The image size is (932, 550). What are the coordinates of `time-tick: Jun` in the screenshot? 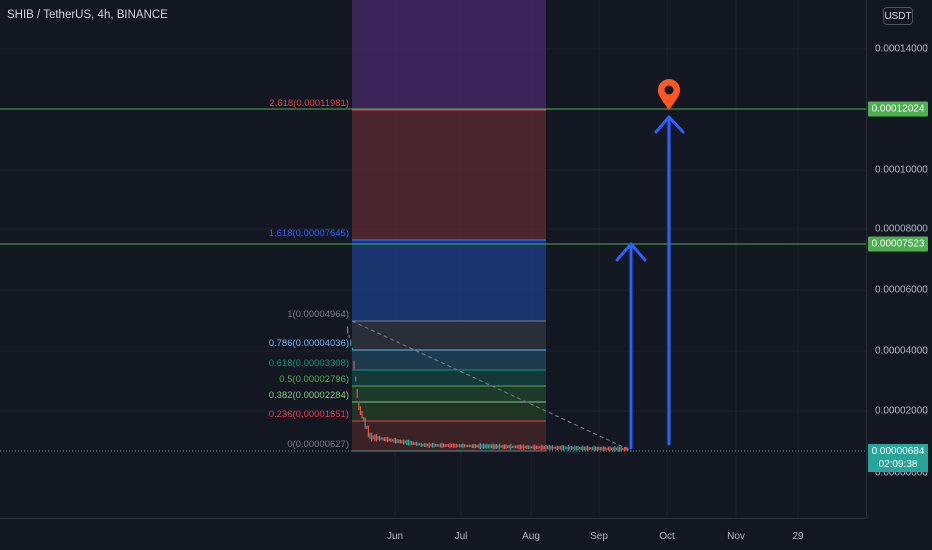 It's located at (395, 536).